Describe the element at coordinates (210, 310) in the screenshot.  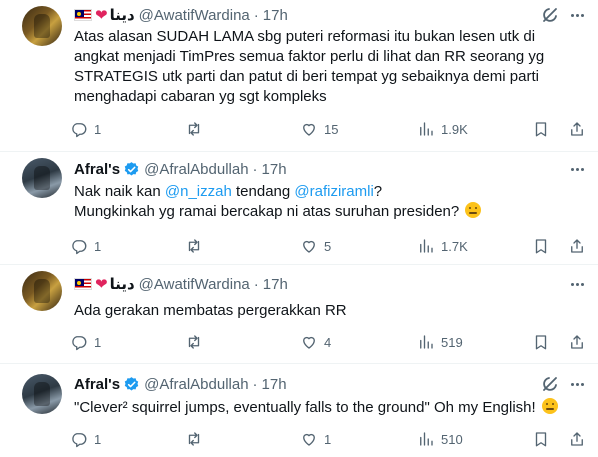
I see `tweet-text-segment: Ada gerakan membatas pergerakkan RR` at that location.